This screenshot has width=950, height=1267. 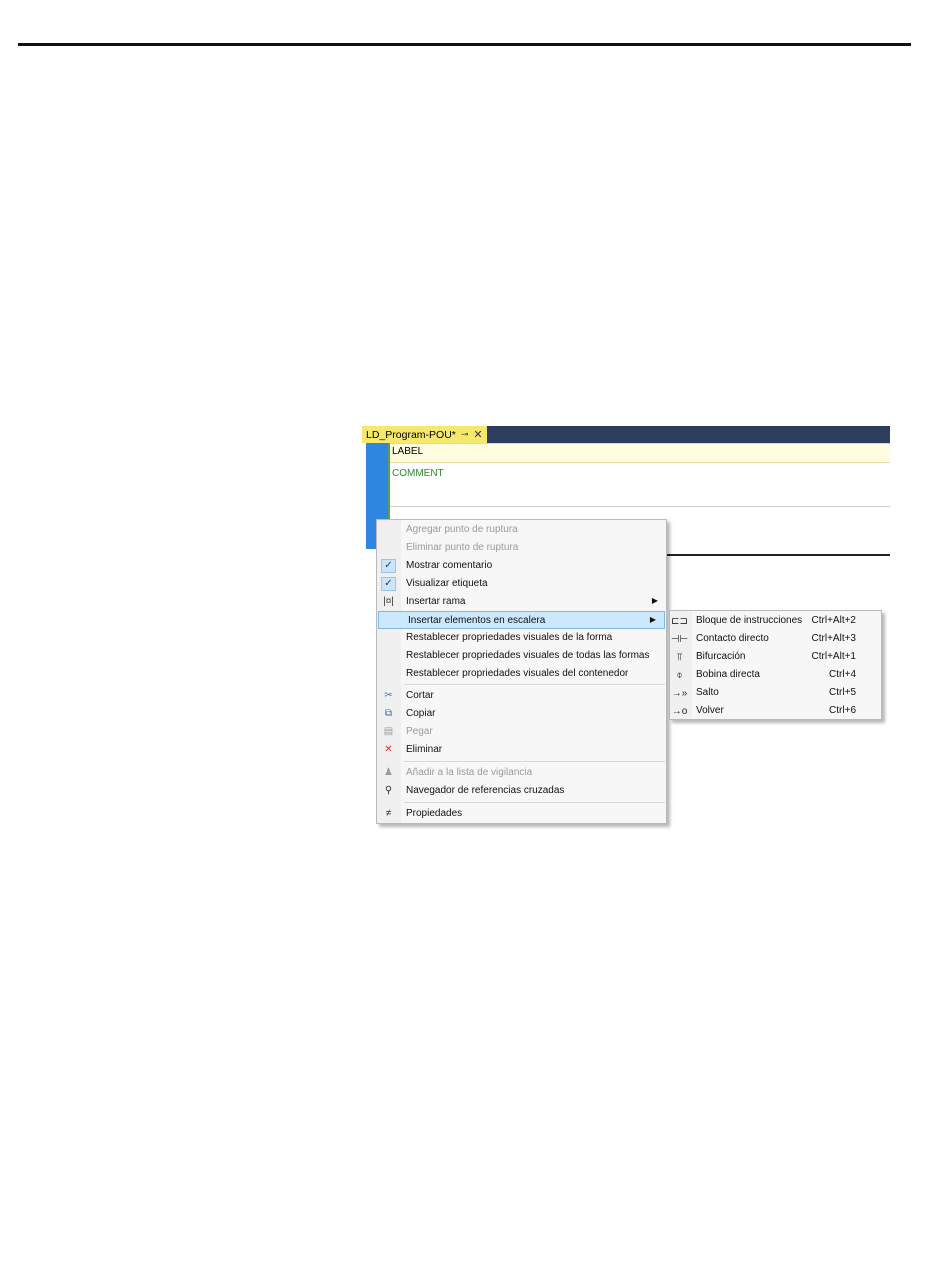 What do you see at coordinates (679, 675) in the screenshot?
I see `direct-coil-icon: ⌽` at bounding box center [679, 675].